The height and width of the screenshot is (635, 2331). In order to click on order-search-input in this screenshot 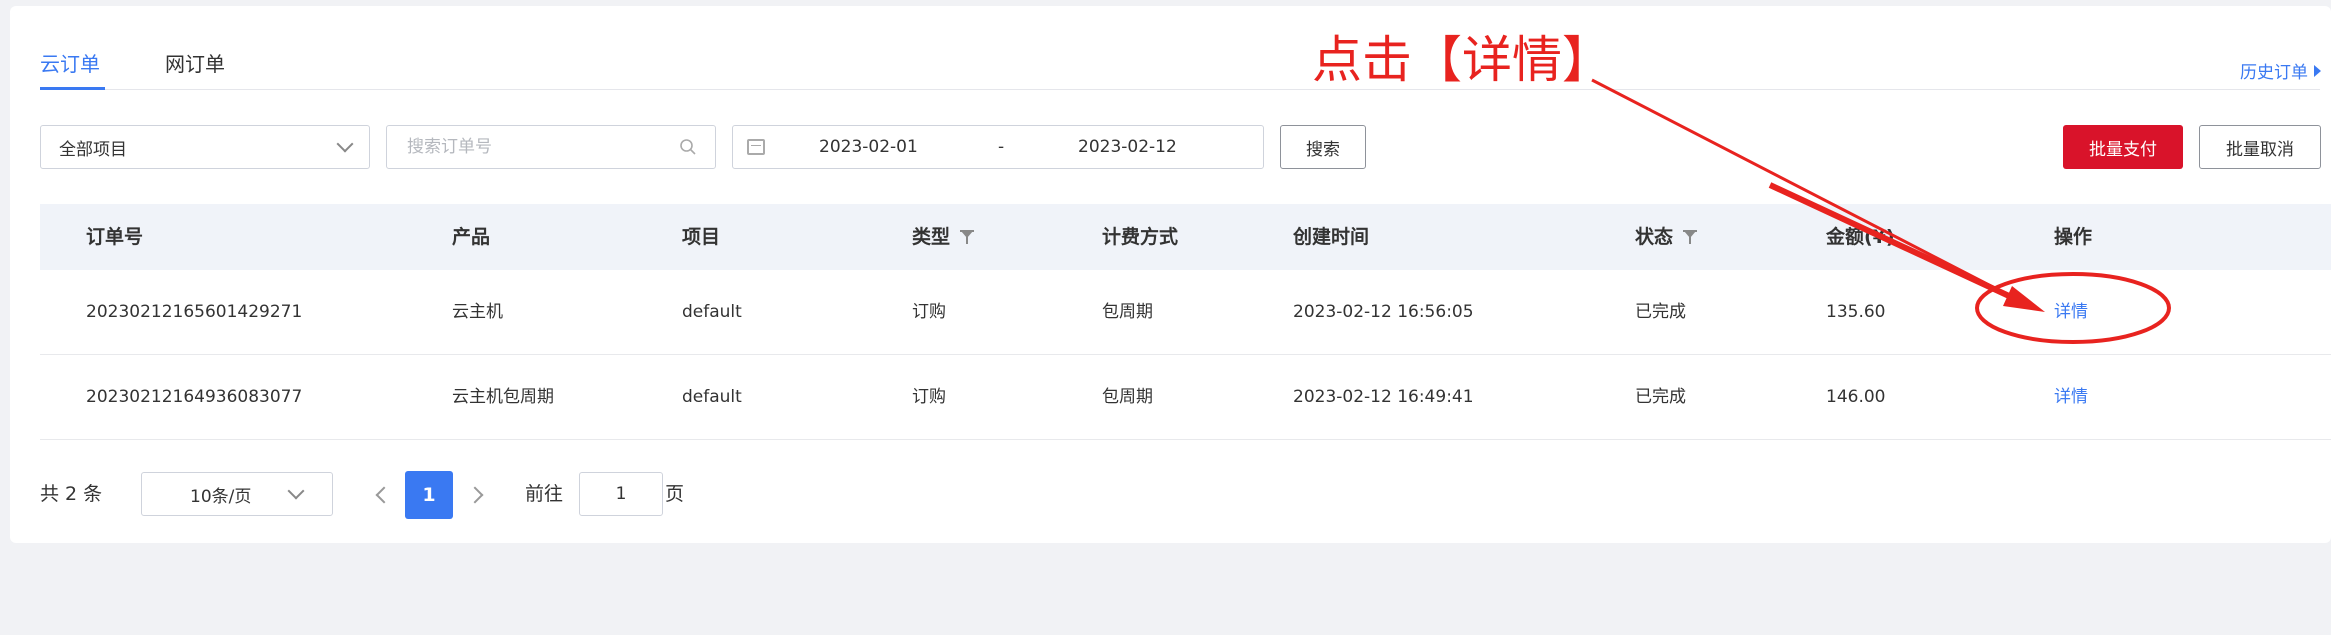, I will do `click(532, 147)`.